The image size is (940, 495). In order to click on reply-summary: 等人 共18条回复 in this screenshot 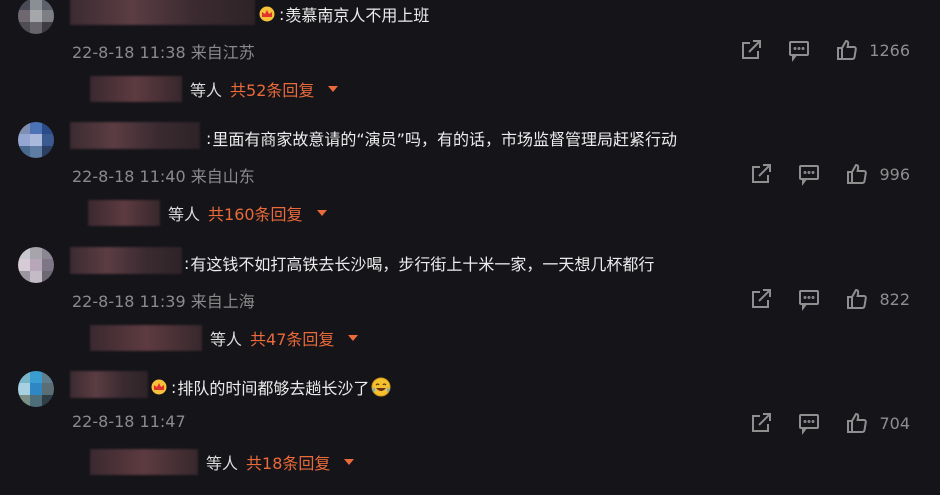, I will do `click(222, 462)`.